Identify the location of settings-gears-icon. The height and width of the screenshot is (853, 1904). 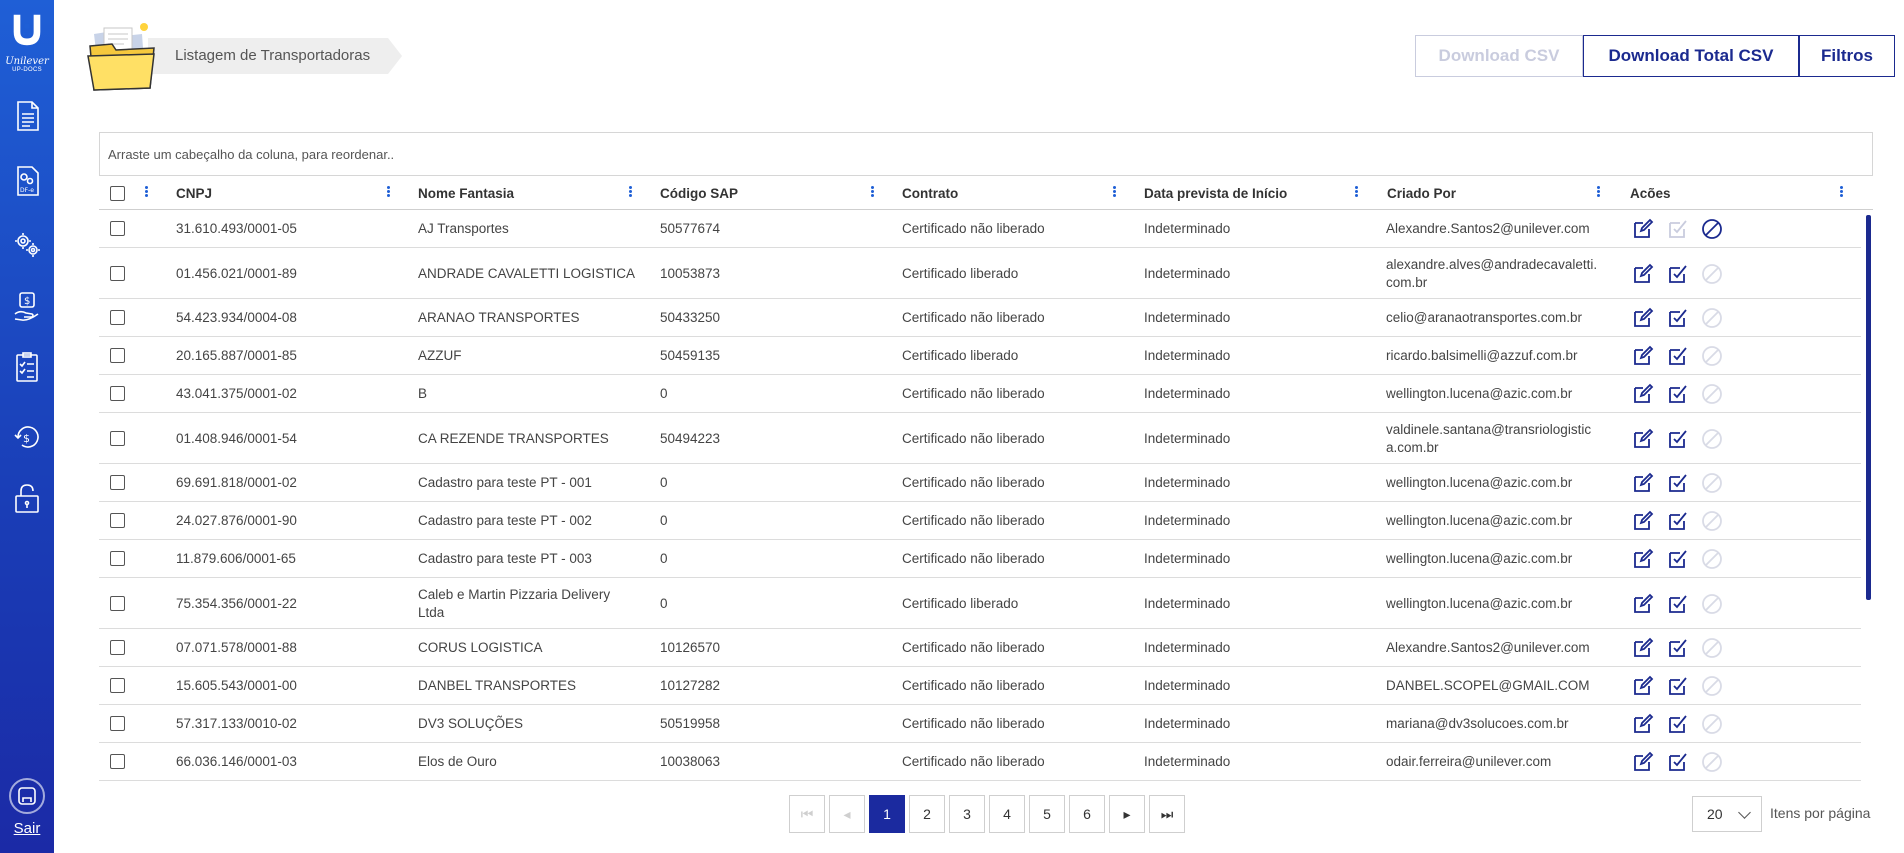
(27, 244).